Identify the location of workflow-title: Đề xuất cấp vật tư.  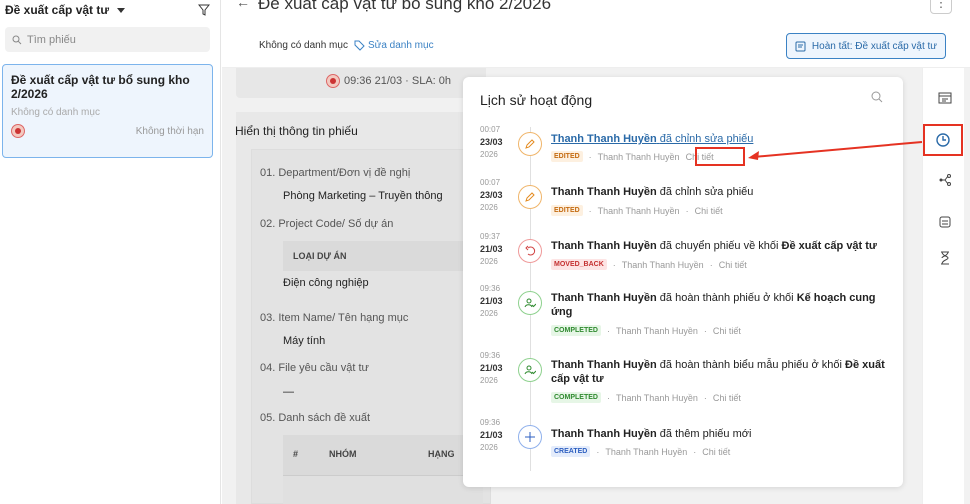
(57, 10).